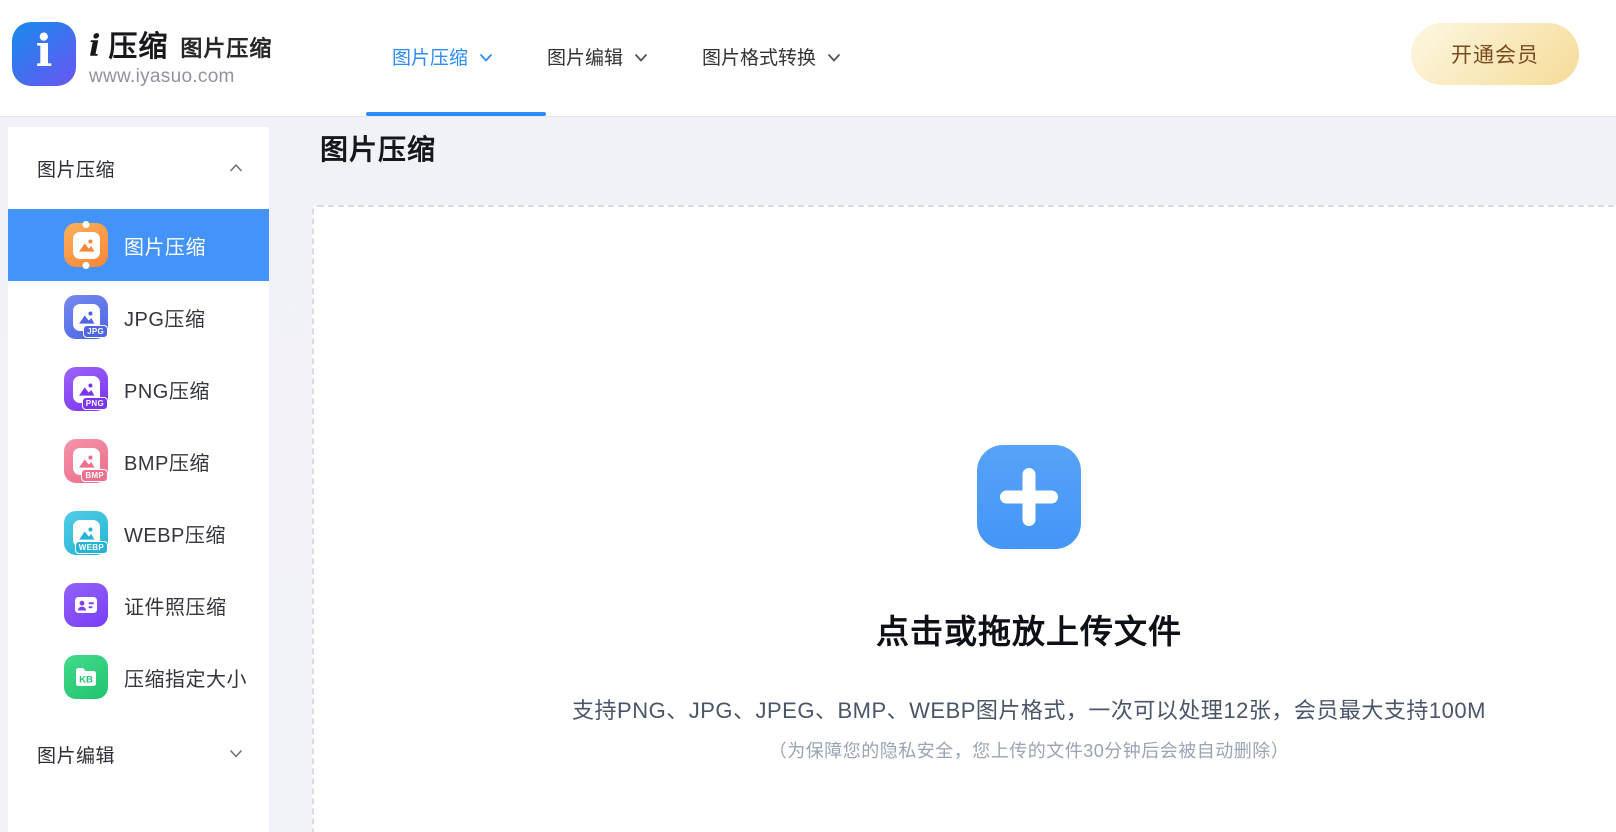 This screenshot has height=832, width=1616. I want to click on sidebar-item-label: JPG压缩, so click(165, 319).